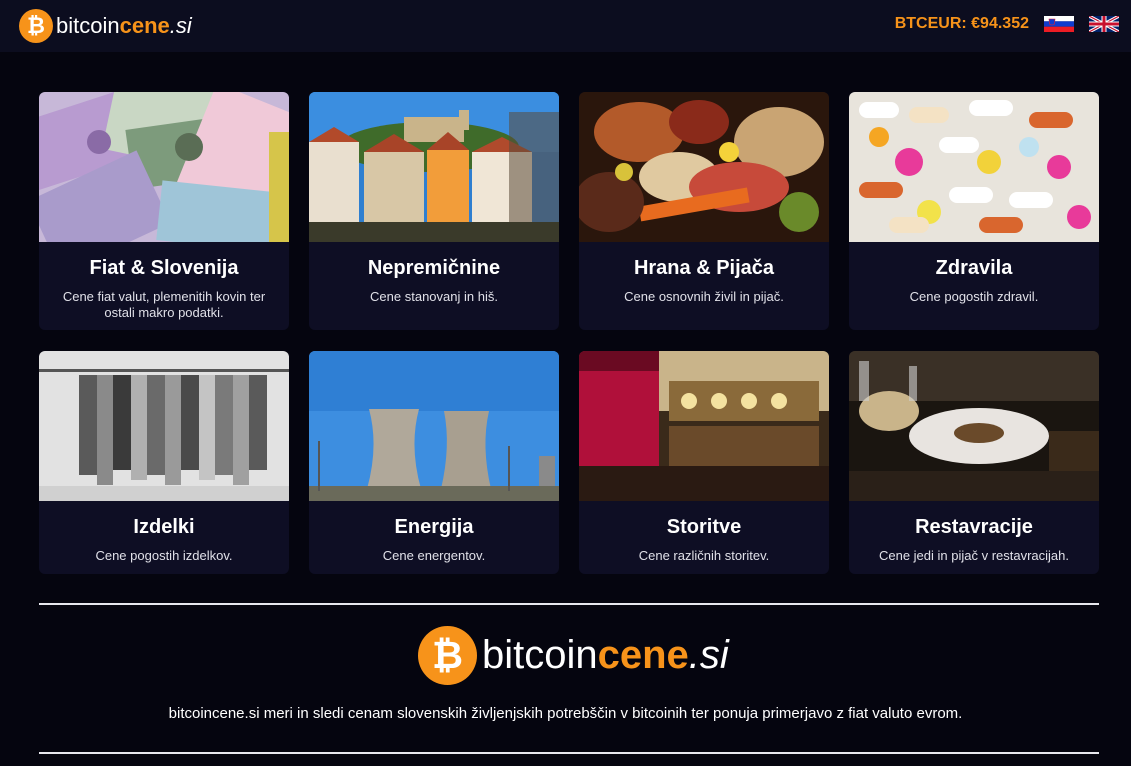 This screenshot has width=1131, height=766. Describe the element at coordinates (164, 555) in the screenshot. I see `category-description: Cene pogostih izdelkov.` at that location.